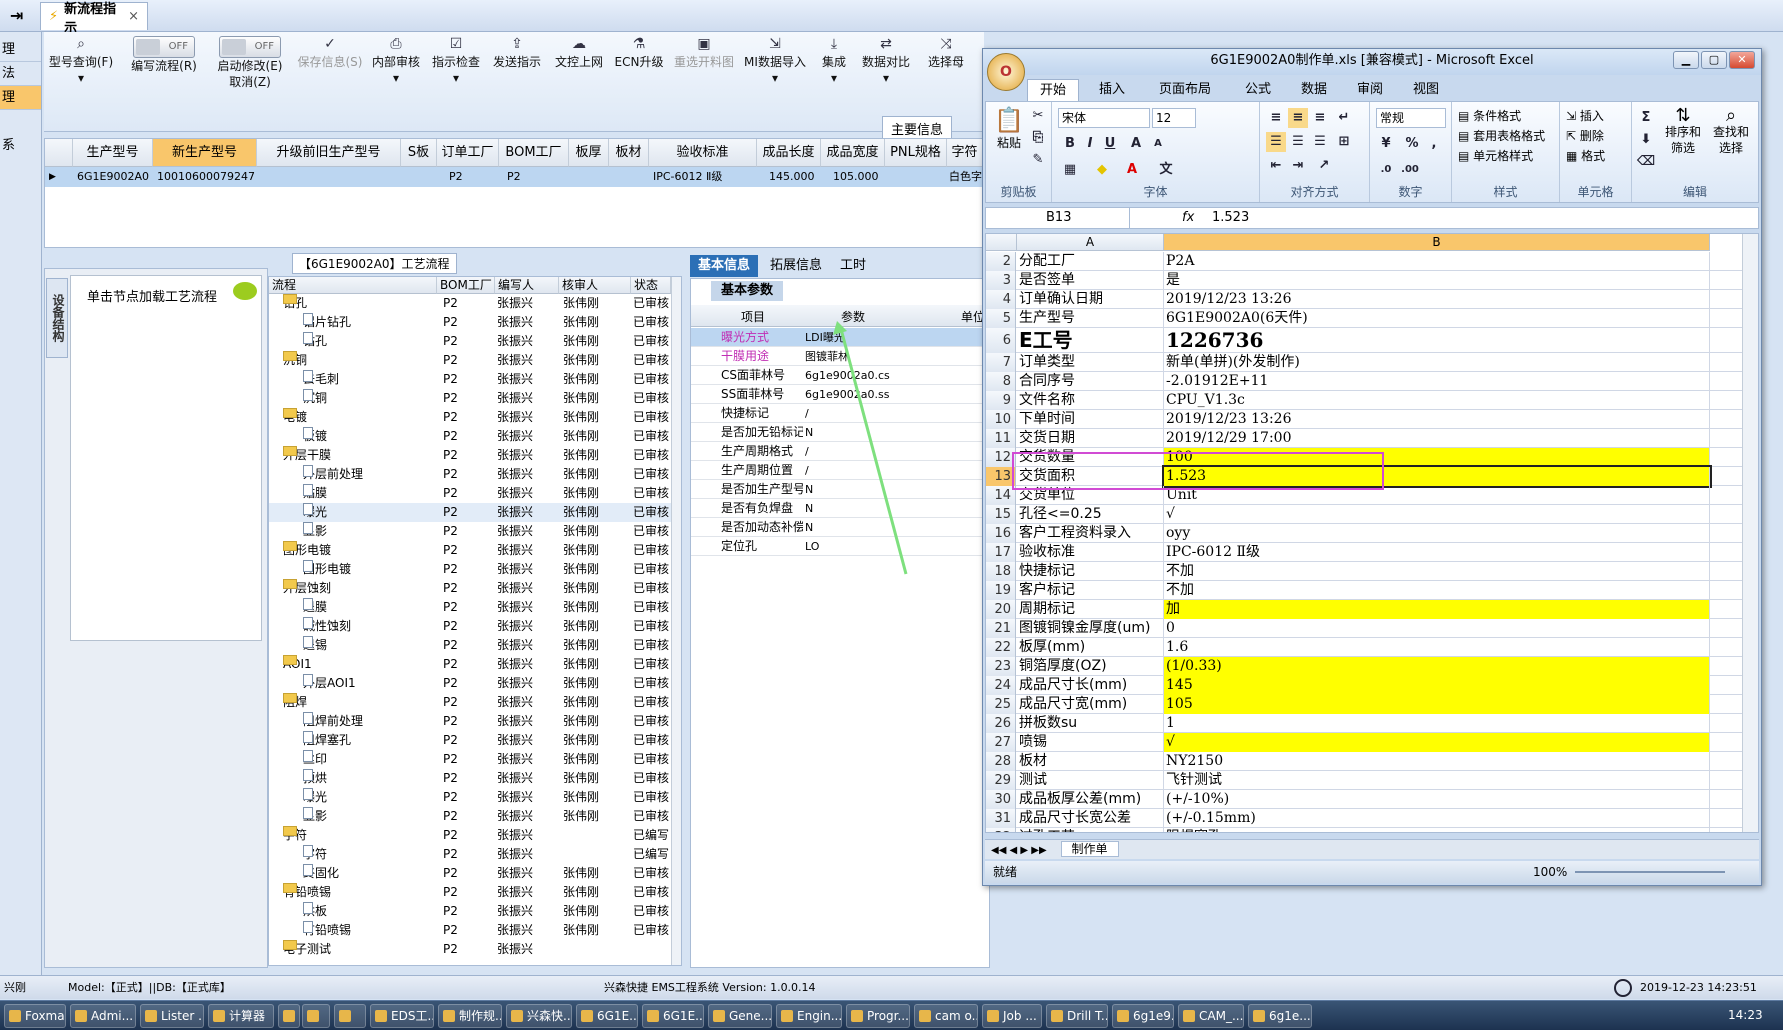 The width and height of the screenshot is (1783, 1030). Describe the element at coordinates (1110, 144) in the screenshot. I see `underline-icon: U` at that location.